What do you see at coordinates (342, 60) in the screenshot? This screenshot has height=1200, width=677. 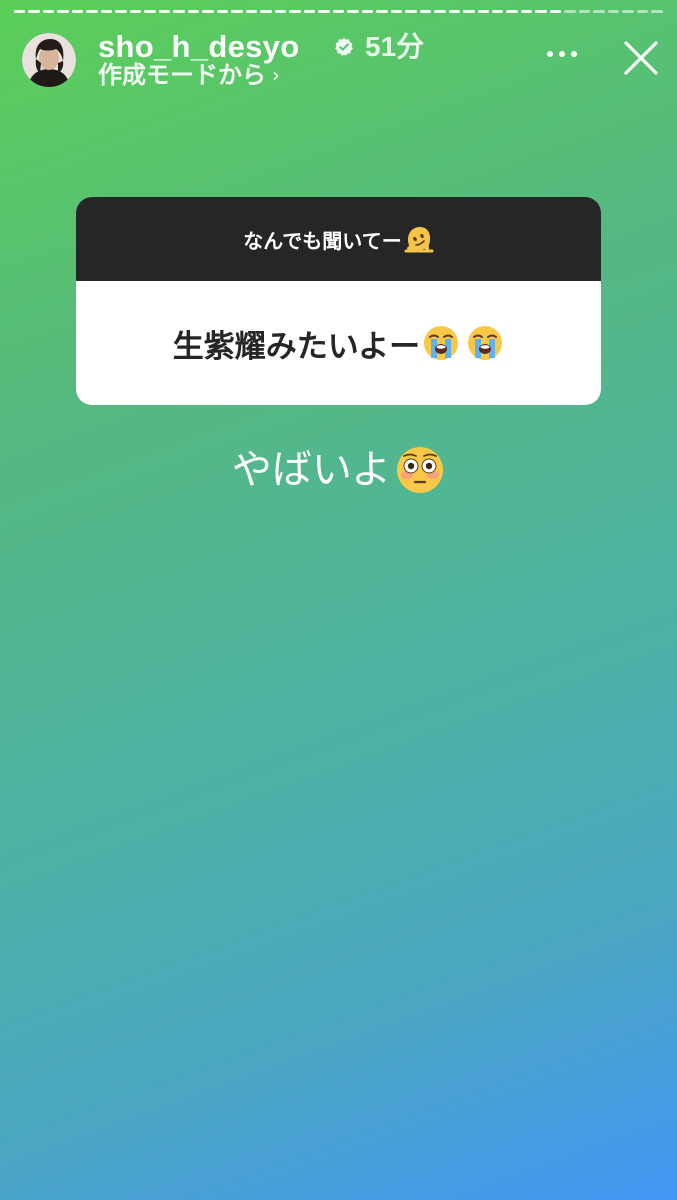 I see `story-header: sho_h_desyo 51分 作成モードから ›` at bounding box center [342, 60].